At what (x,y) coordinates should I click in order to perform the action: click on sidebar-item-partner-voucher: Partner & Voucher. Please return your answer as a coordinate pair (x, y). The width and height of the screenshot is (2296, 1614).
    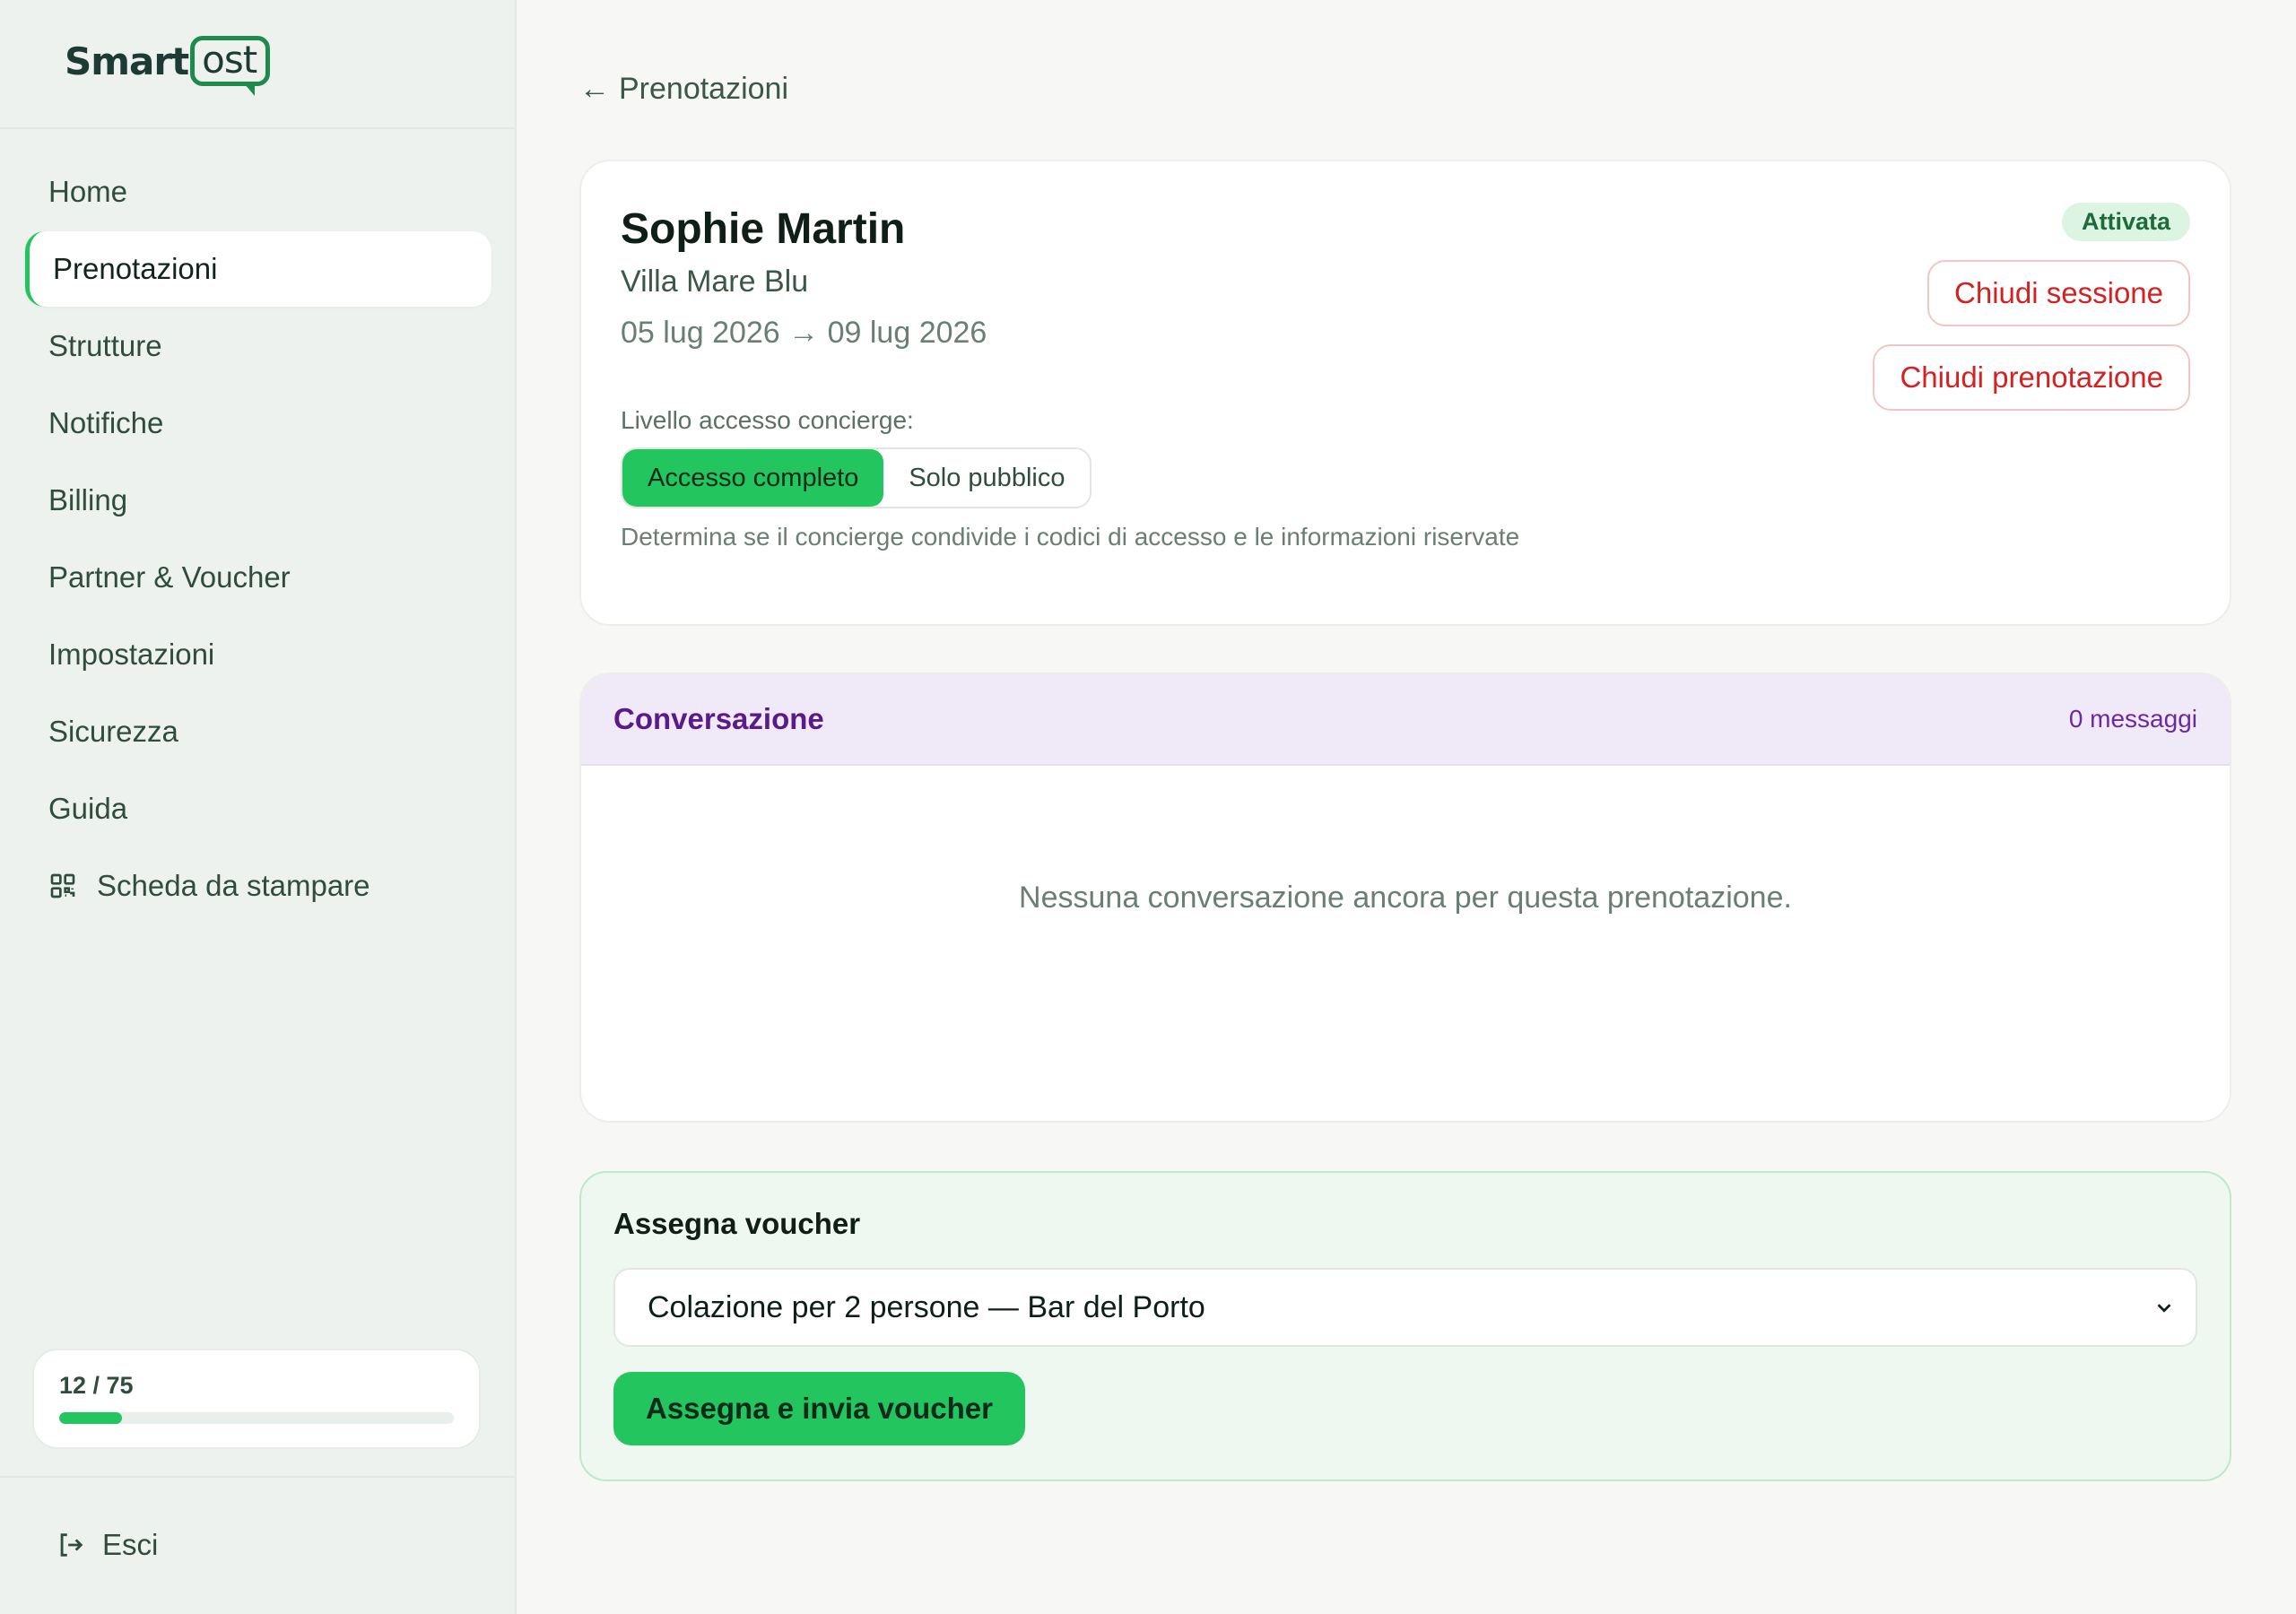
    Looking at the image, I should click on (258, 577).